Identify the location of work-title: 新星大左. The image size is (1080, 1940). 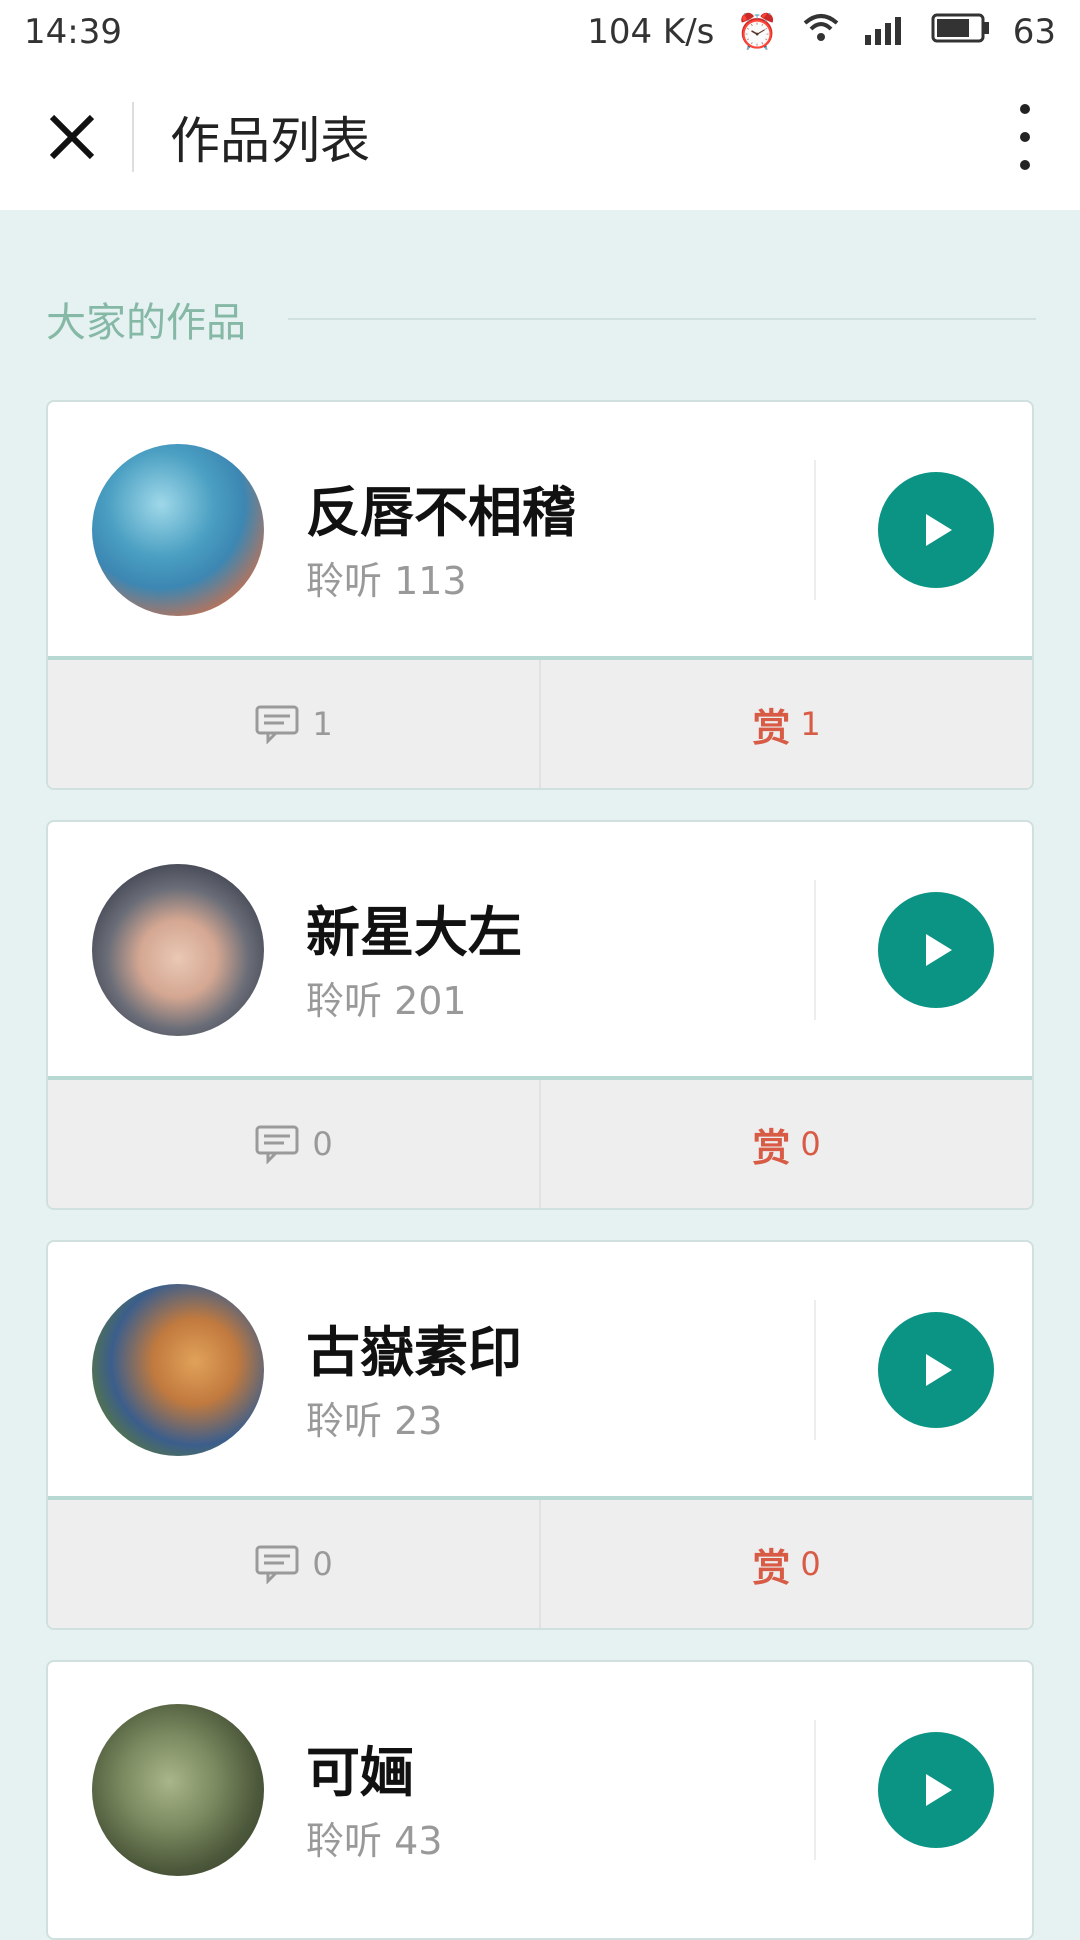
(414, 932).